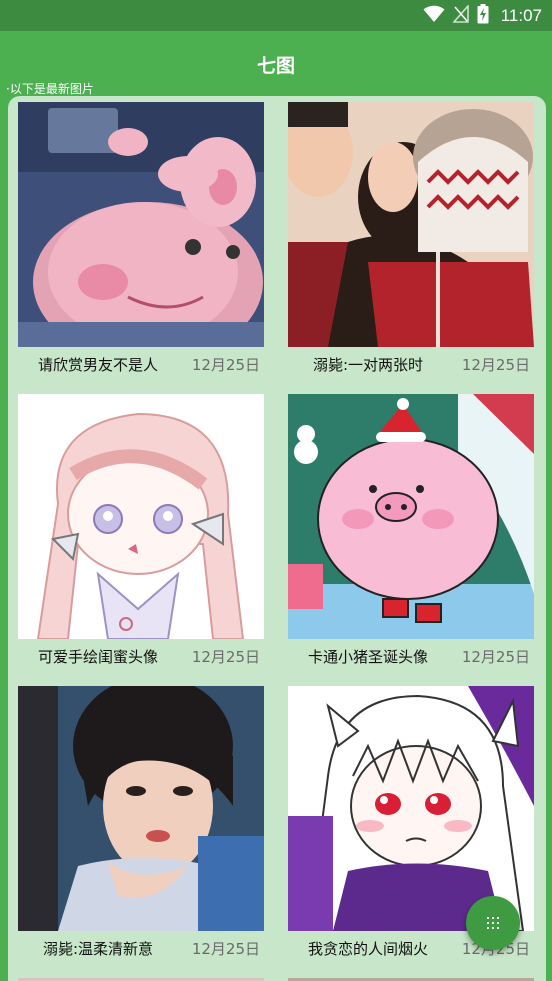  I want to click on image-card: 溺毙:温柔清新意 12月25日, so click(141, 826).